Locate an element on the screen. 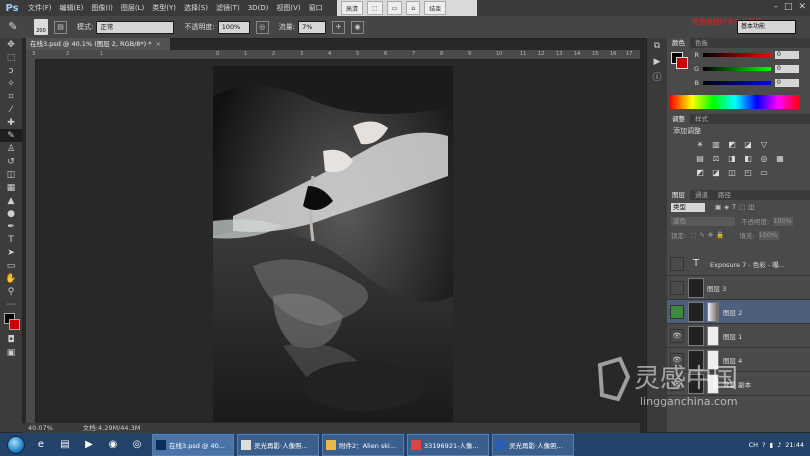 This screenshot has width=810, height=456. document-tab: 在线3.psd @ 40.1% (图层 2, RGB/8*) * × is located at coordinates (98, 44).